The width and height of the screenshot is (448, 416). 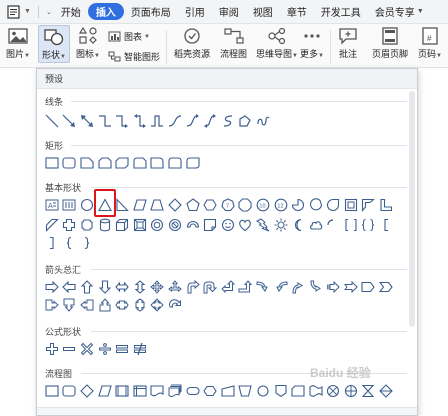 I want to click on curved-arrow-connector-shape-icon, so click(x=193, y=121).